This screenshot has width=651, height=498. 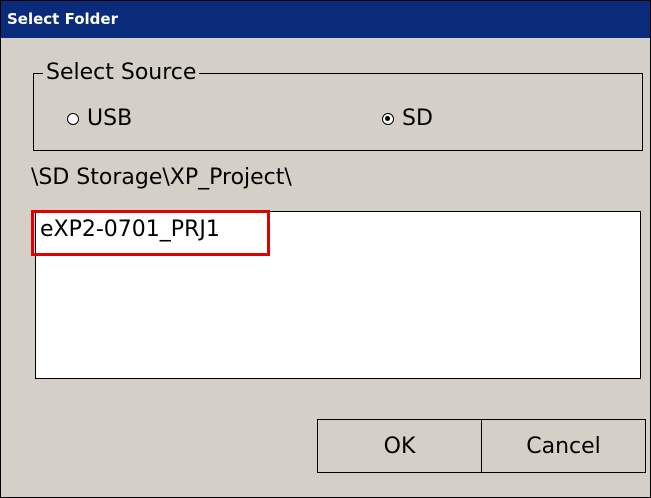 What do you see at coordinates (399, 446) in the screenshot?
I see `ok-button: OK` at bounding box center [399, 446].